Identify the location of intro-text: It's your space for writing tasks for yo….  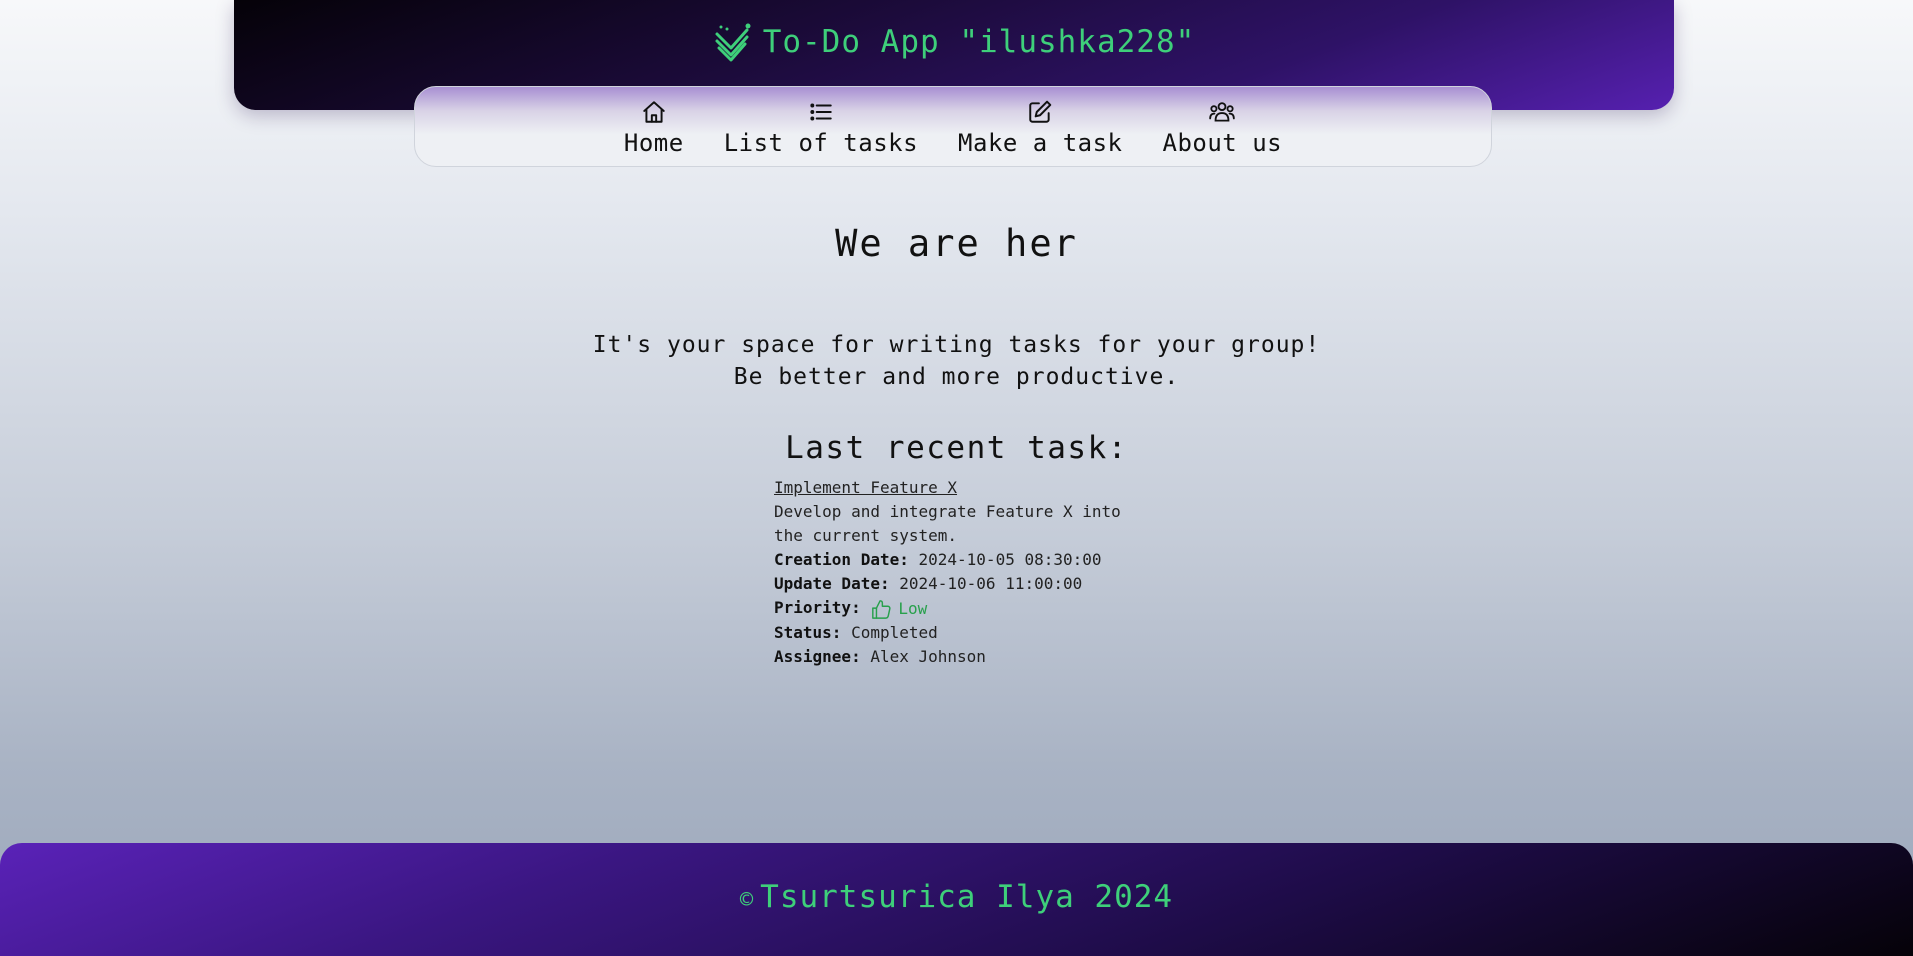
(956, 361).